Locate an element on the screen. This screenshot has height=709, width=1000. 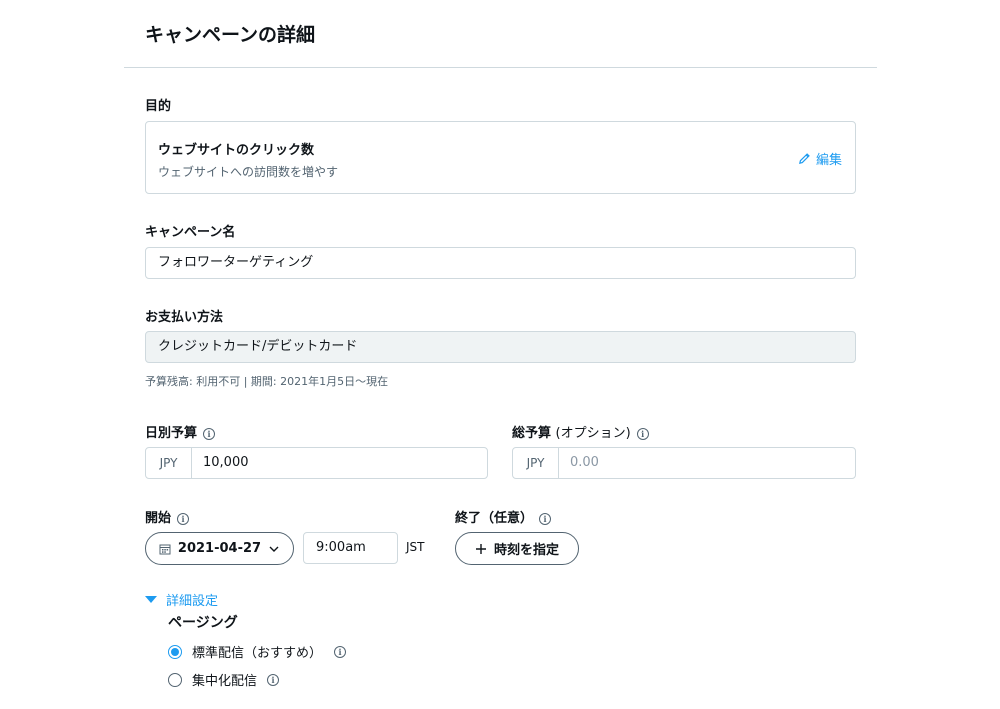
total-budget-label-suffix: (オプション) is located at coordinates (593, 433).